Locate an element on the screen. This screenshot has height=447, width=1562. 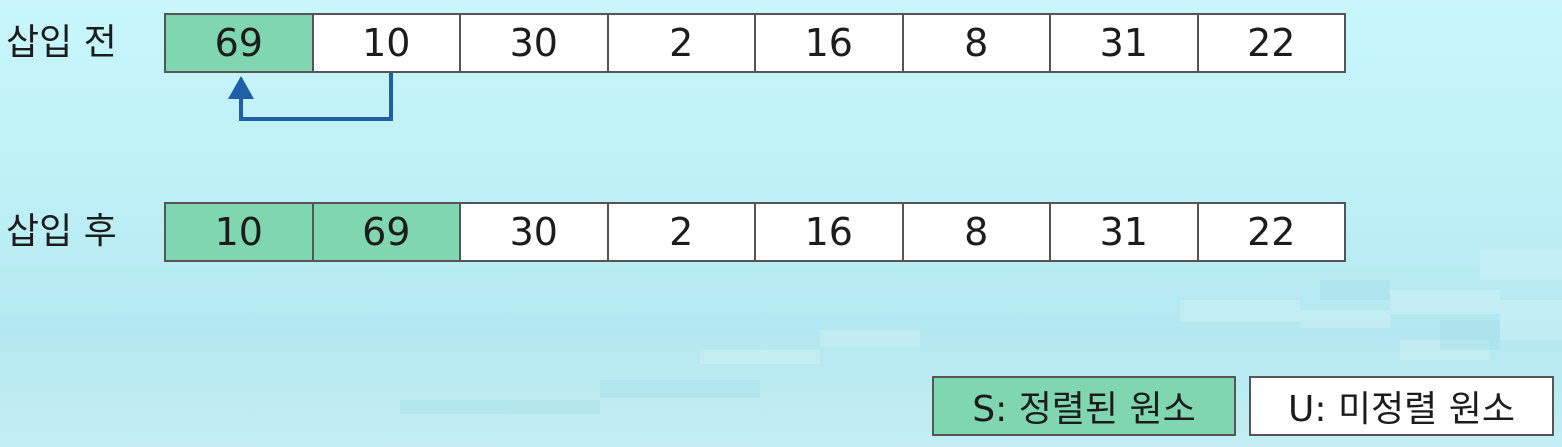
legend-sorted: S: 정렬된 원소 is located at coordinates (1084, 406).